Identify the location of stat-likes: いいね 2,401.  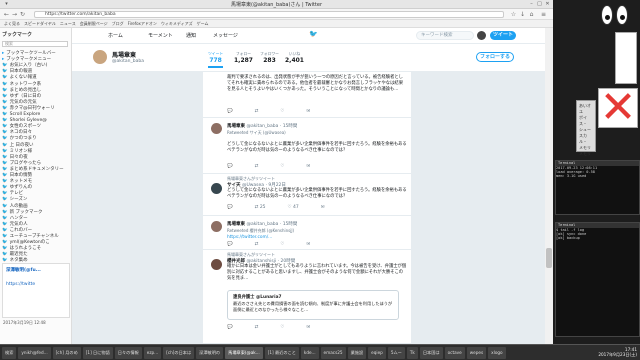
(294, 57).